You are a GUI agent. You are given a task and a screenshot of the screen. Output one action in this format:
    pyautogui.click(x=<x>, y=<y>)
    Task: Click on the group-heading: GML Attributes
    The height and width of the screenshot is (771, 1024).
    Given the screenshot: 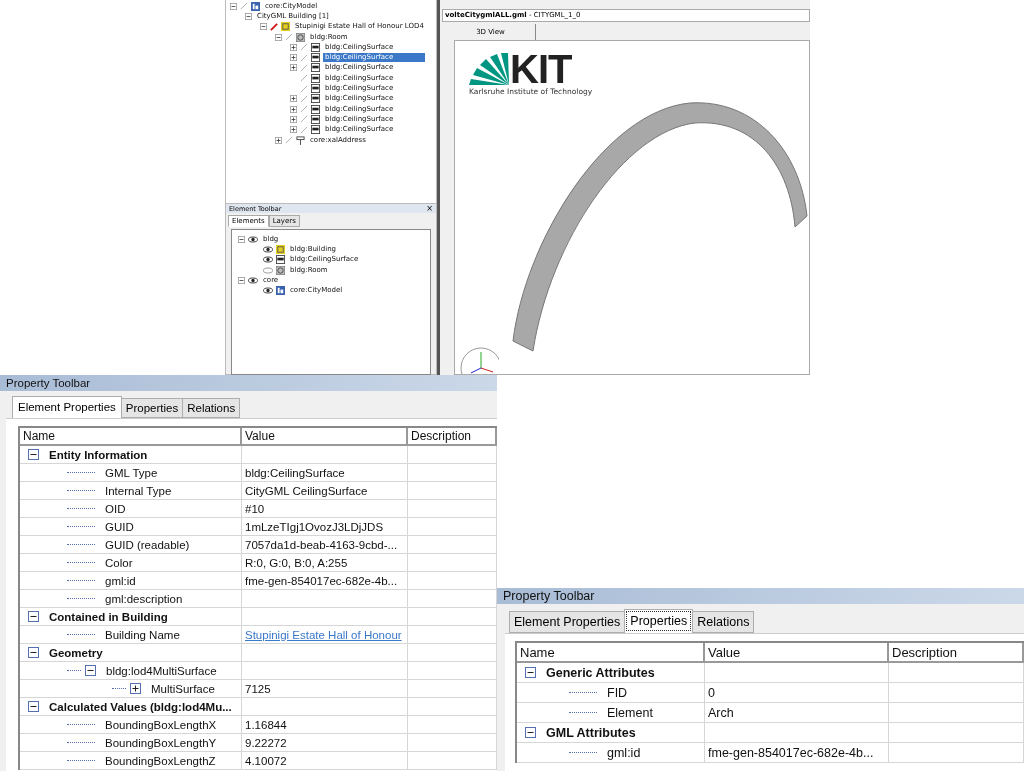 What is the action you would take?
    pyautogui.click(x=591, y=732)
    